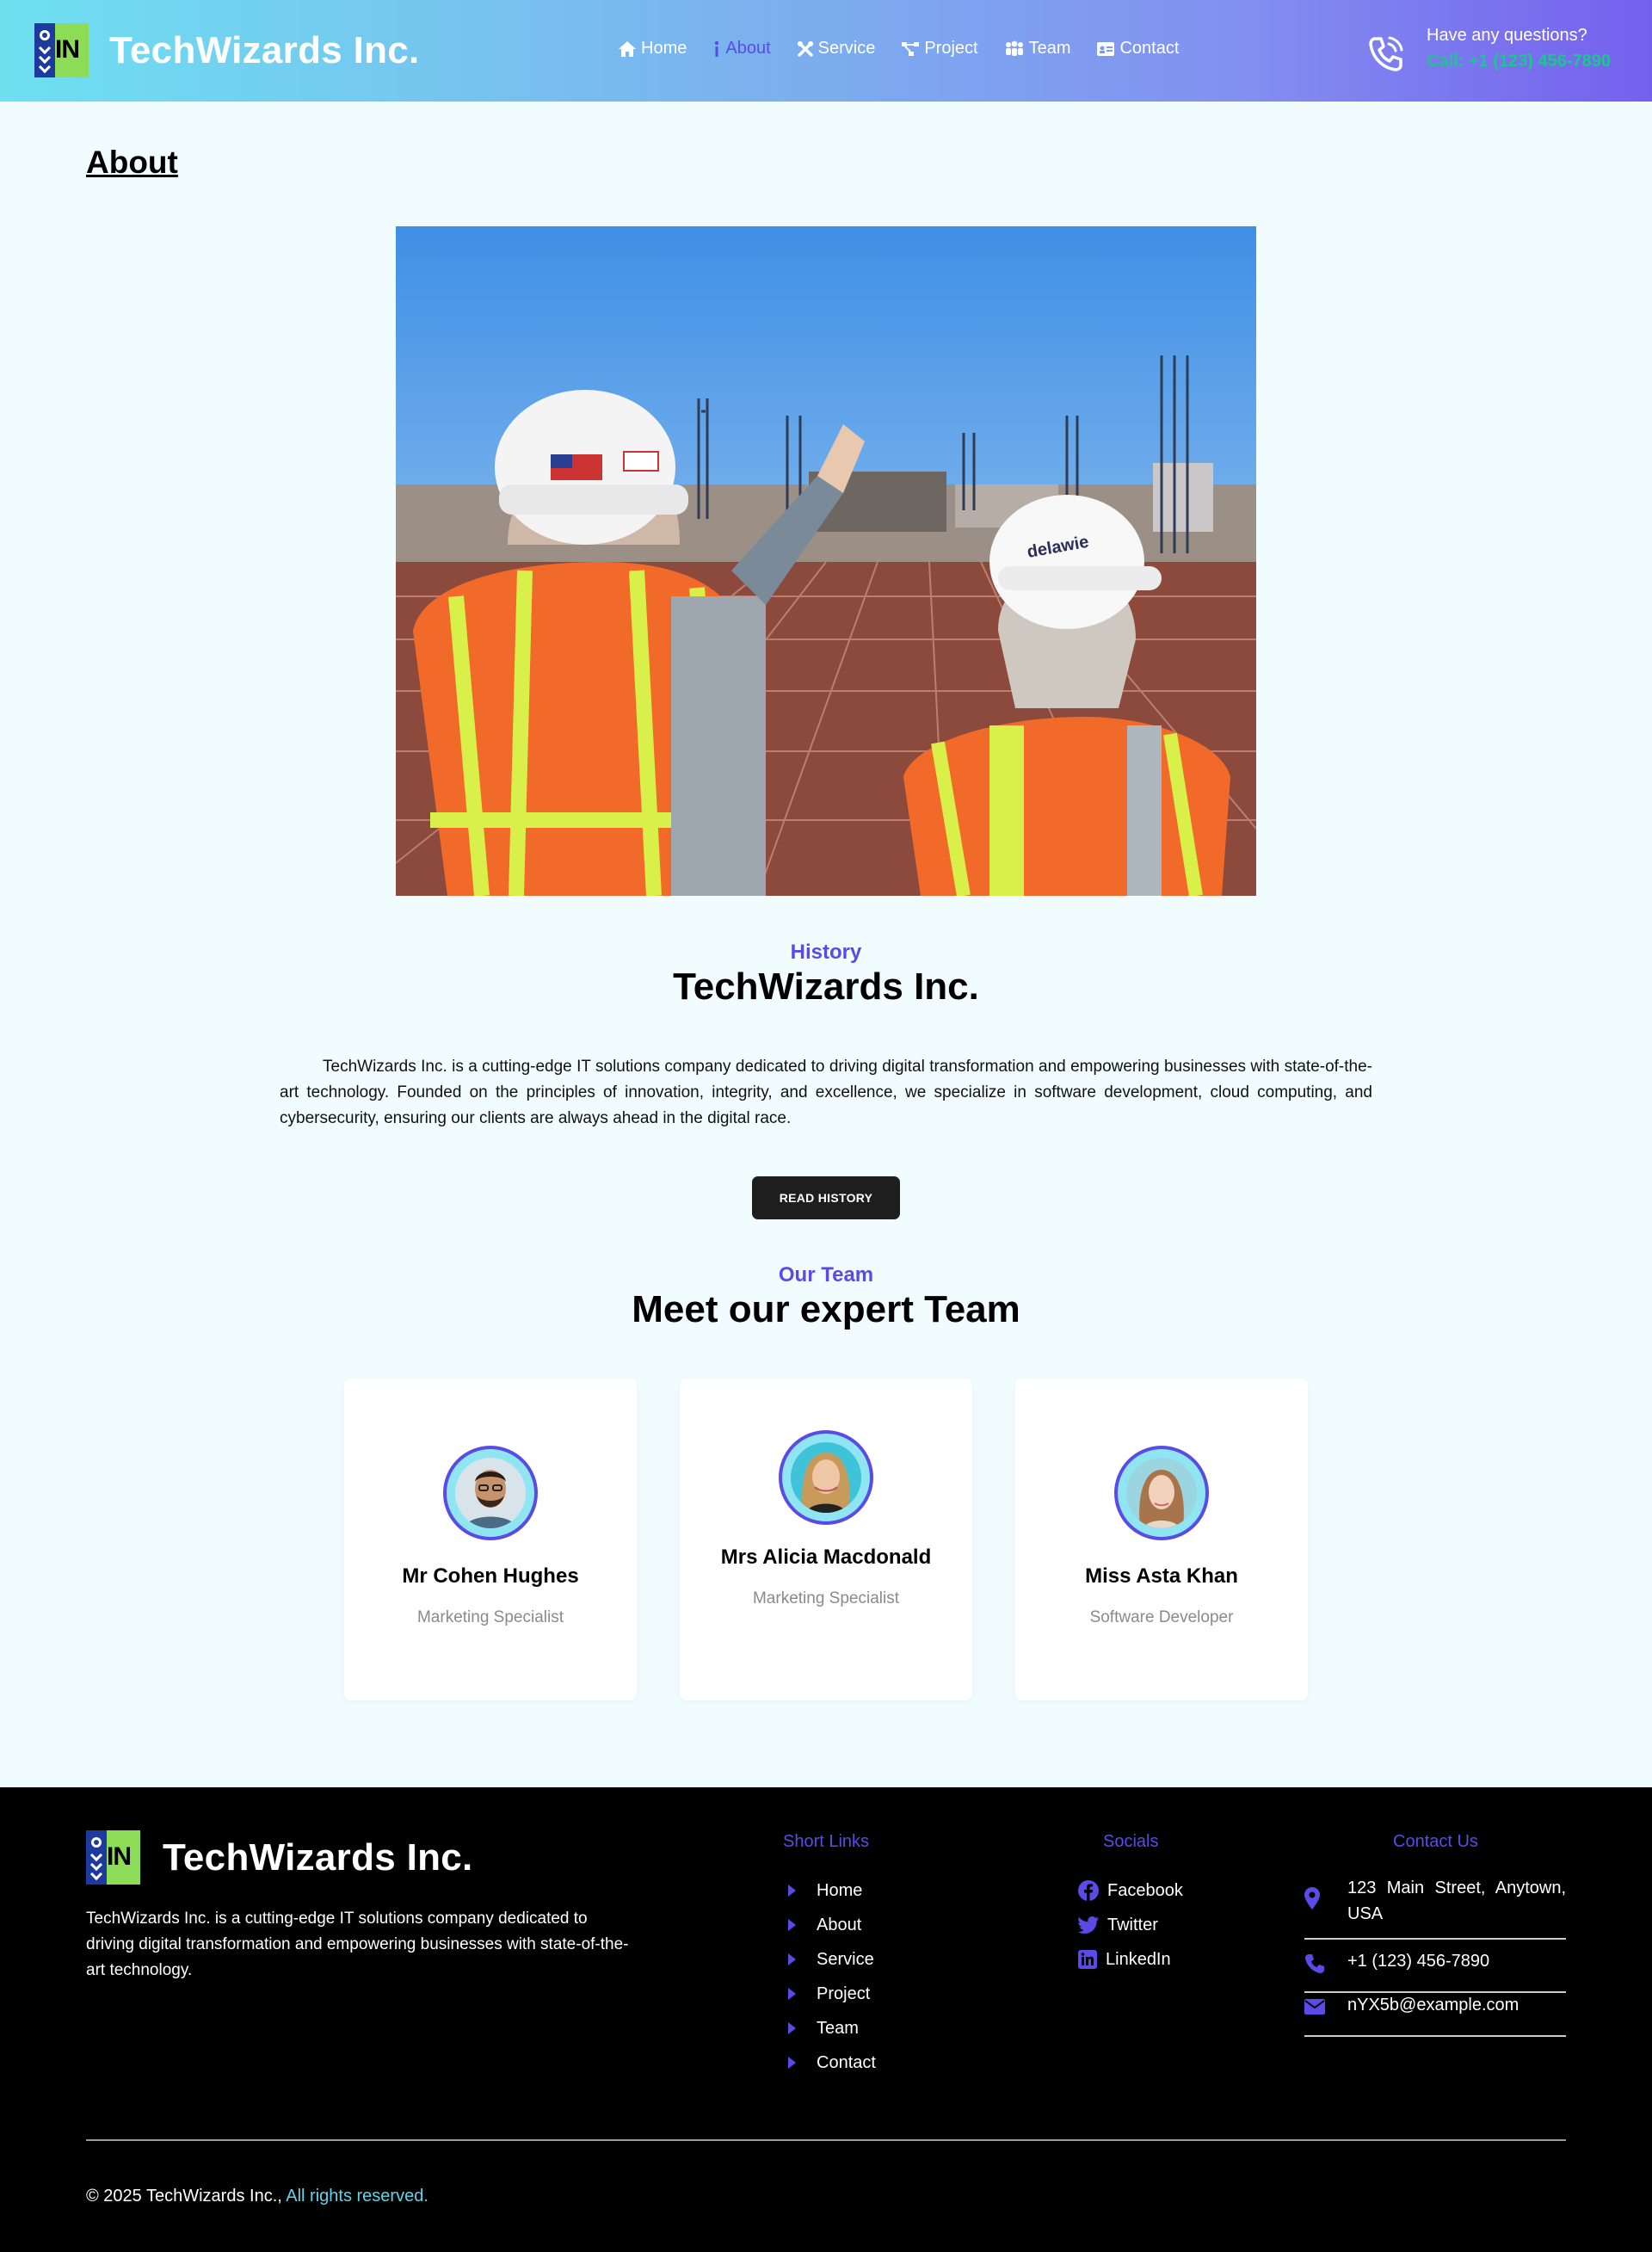  What do you see at coordinates (1519, 61) in the screenshot?
I see `header-call-number: Call: +1 (123) 456-7890` at bounding box center [1519, 61].